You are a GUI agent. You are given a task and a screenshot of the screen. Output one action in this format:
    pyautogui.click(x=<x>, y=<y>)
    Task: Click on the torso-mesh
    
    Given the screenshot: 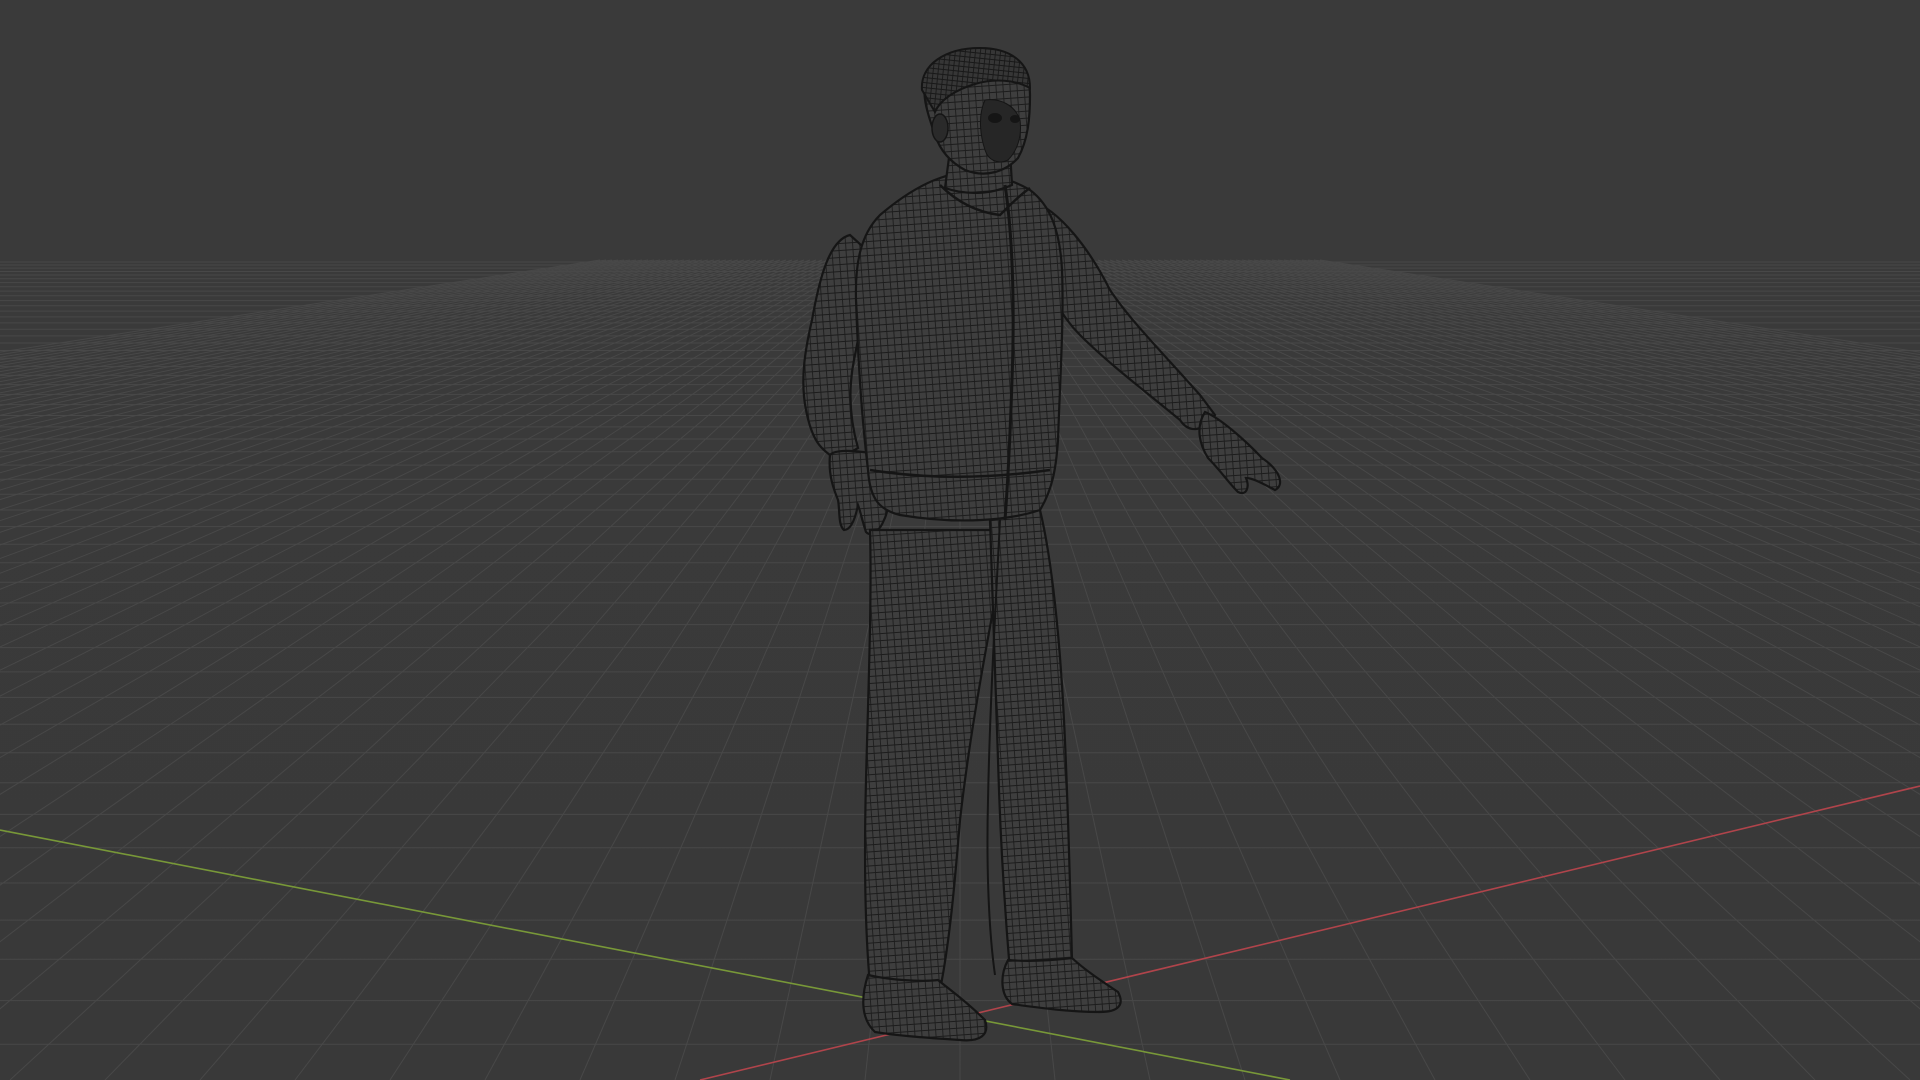 What is the action you would take?
    pyautogui.click(x=959, y=347)
    